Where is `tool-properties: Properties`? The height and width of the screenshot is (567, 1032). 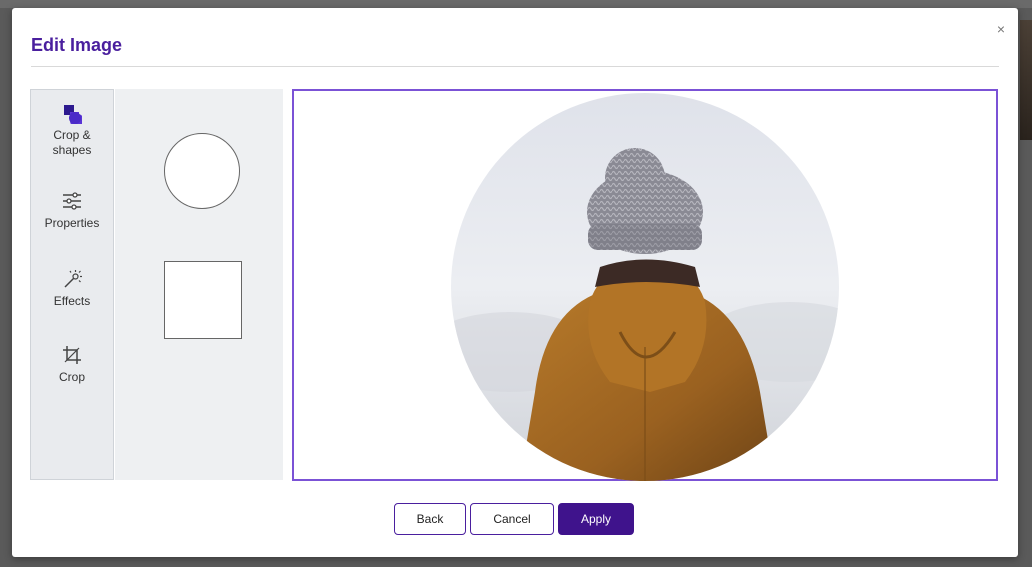 tool-properties: Properties is located at coordinates (72, 210).